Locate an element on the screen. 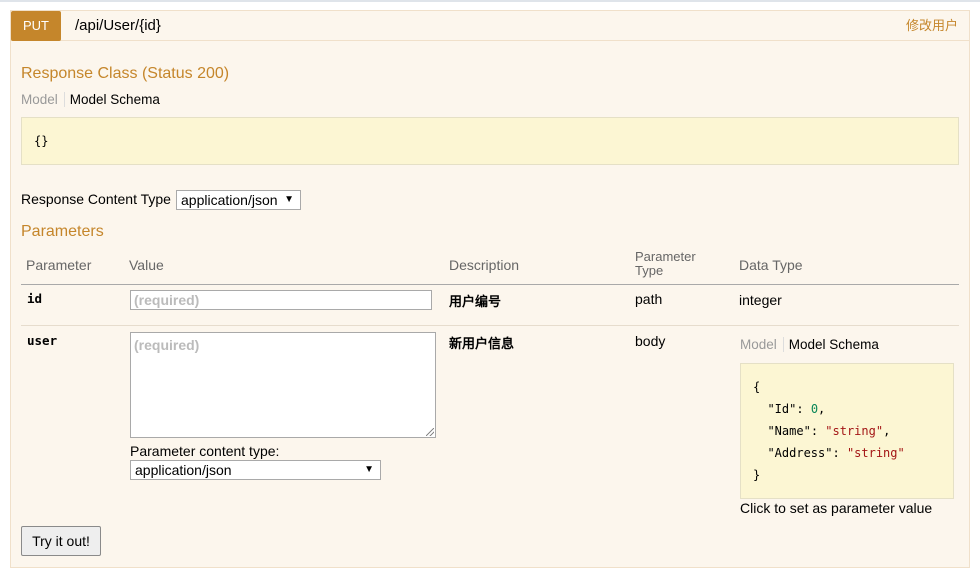 The height and width of the screenshot is (578, 980). schema-line-id: "Id": 0, is located at coordinates (796, 409).